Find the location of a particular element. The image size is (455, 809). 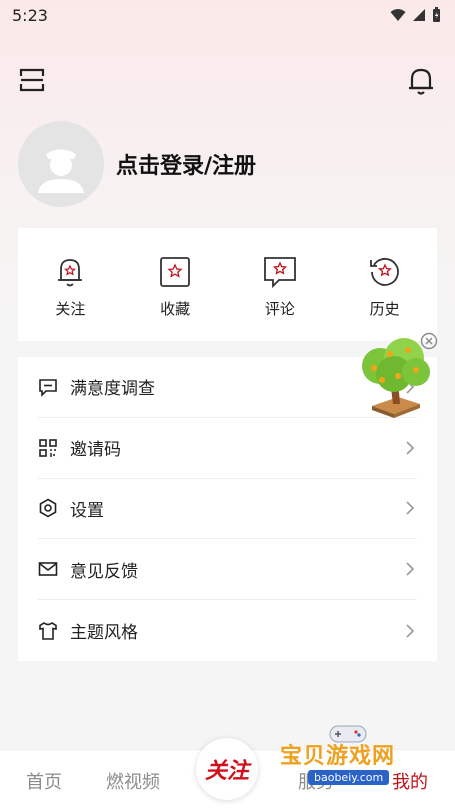

quick-label-favorites: 收藏 is located at coordinates (175, 309).